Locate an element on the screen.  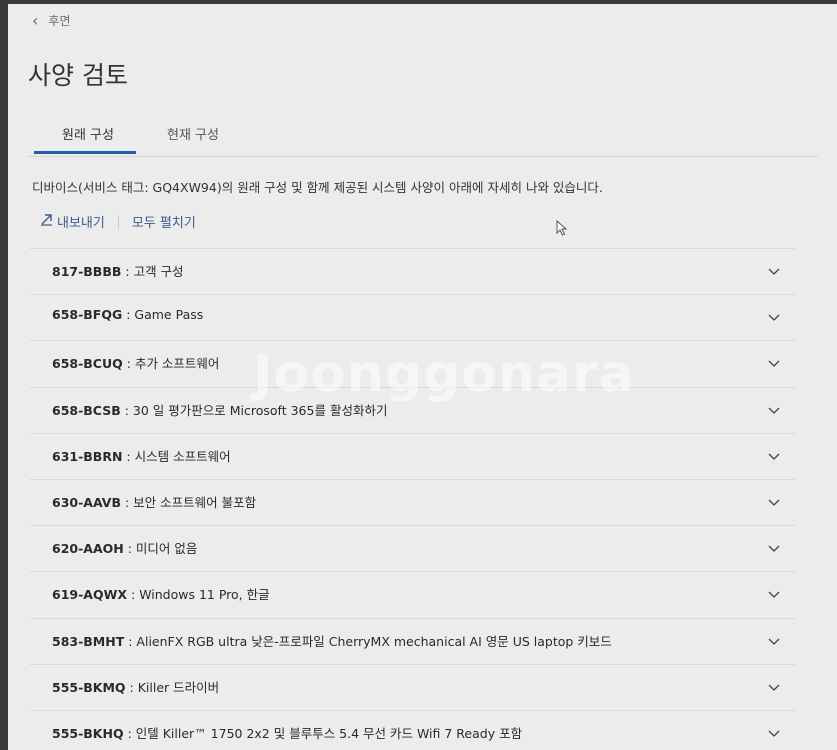
spec-code: 658-BFQG is located at coordinates (87, 315).